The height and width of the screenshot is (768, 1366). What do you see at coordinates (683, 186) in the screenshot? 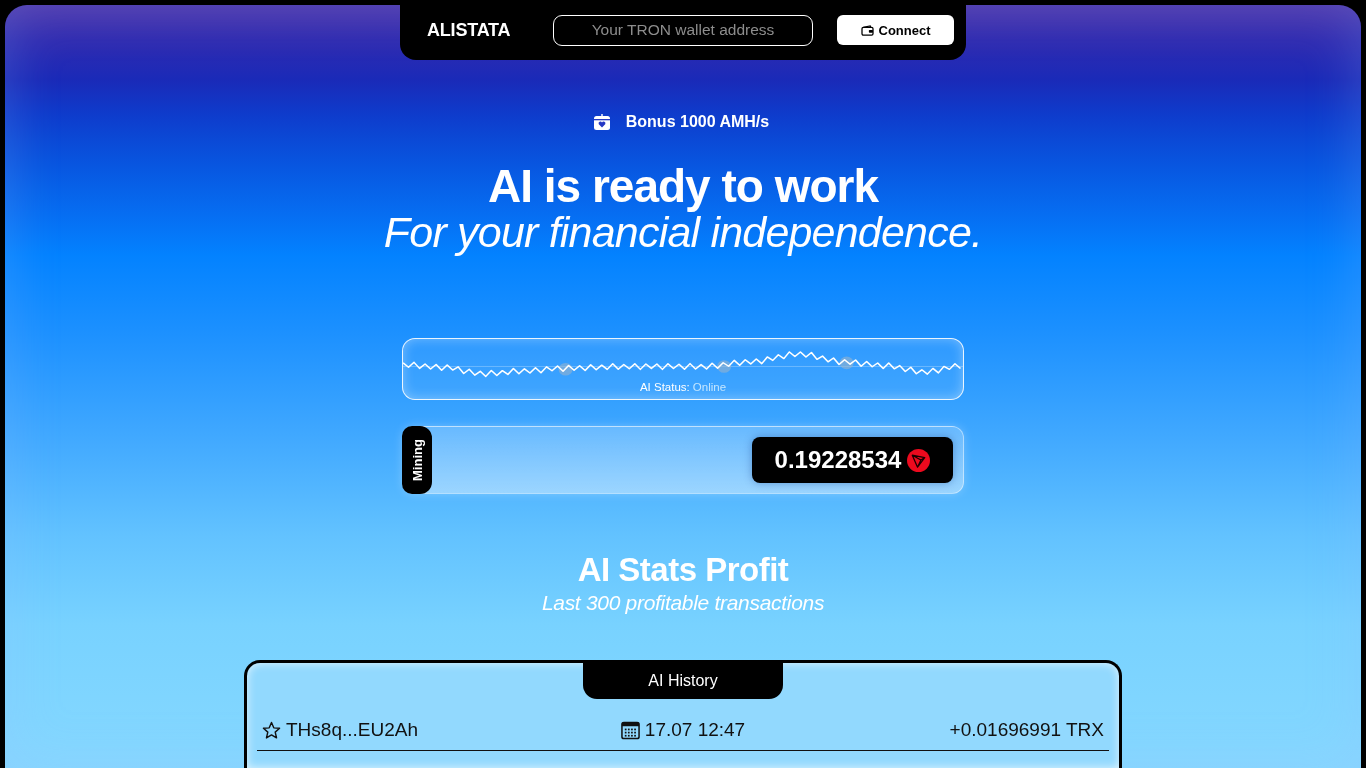
I see `headline: AI is ready to work` at bounding box center [683, 186].